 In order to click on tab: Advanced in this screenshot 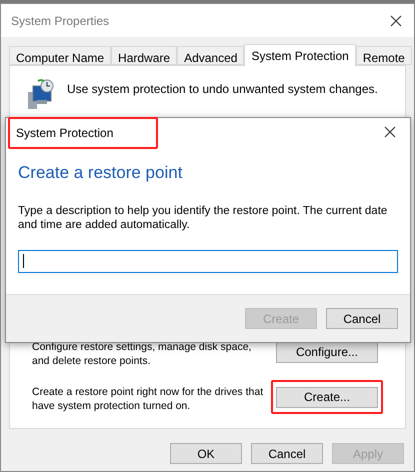, I will do `click(210, 55)`.